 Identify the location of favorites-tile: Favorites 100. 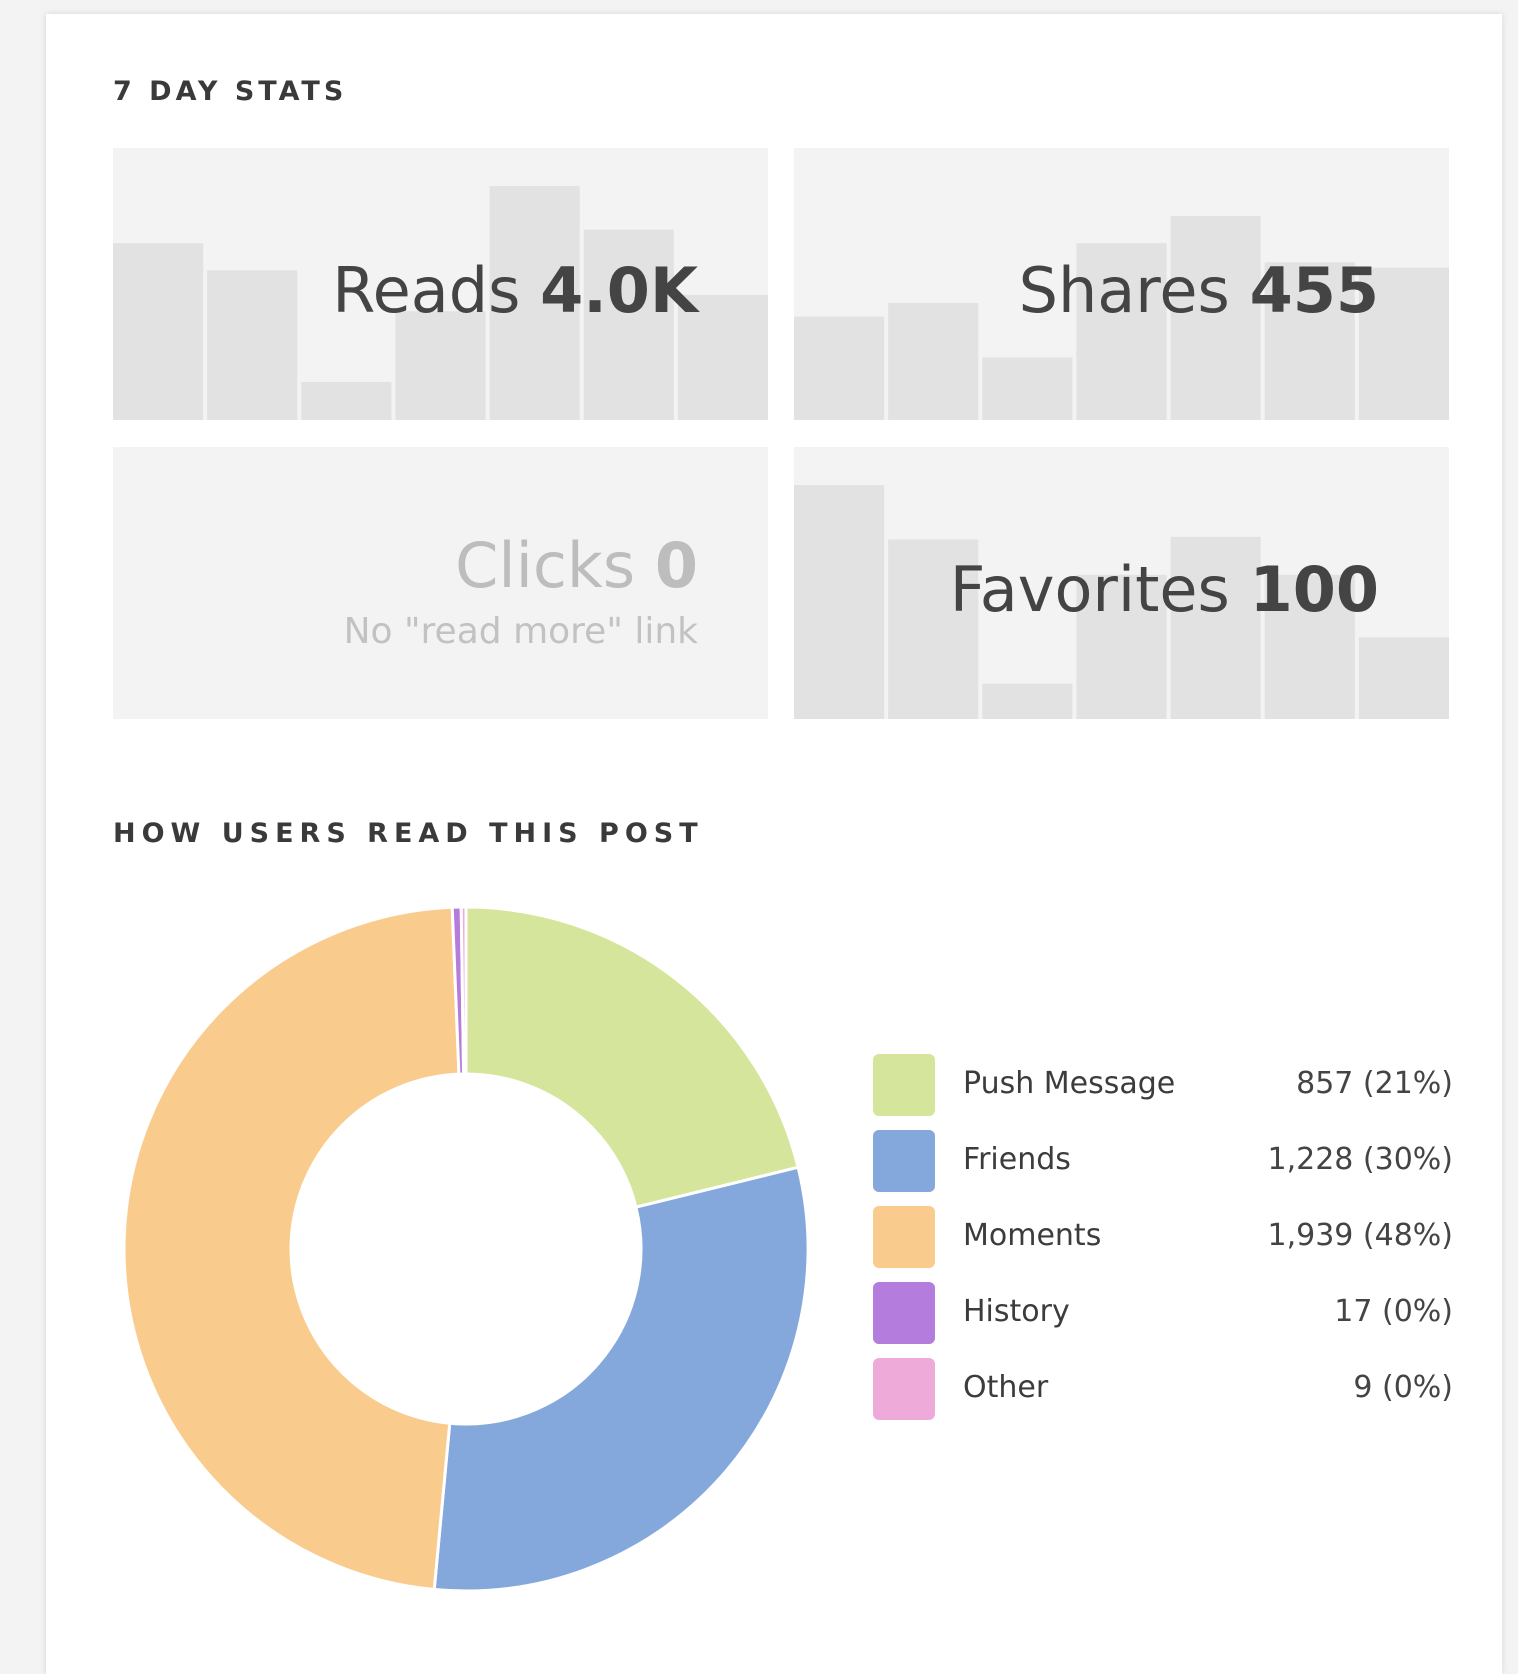
(1121, 583).